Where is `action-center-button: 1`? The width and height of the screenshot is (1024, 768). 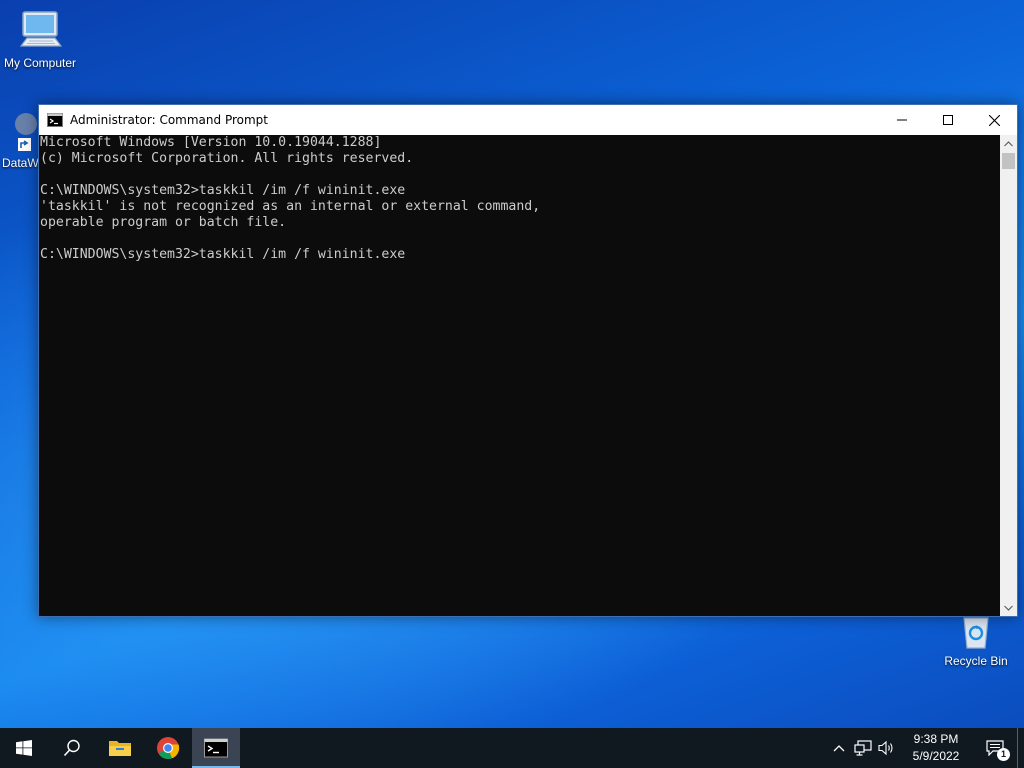
action-center-button: 1 is located at coordinates (995, 748).